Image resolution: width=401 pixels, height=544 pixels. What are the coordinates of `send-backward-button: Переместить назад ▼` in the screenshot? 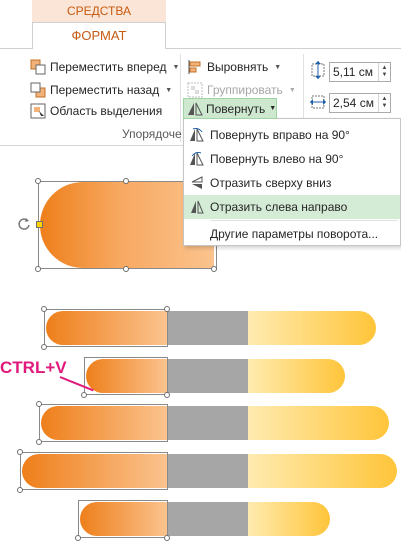 It's located at (101, 90).